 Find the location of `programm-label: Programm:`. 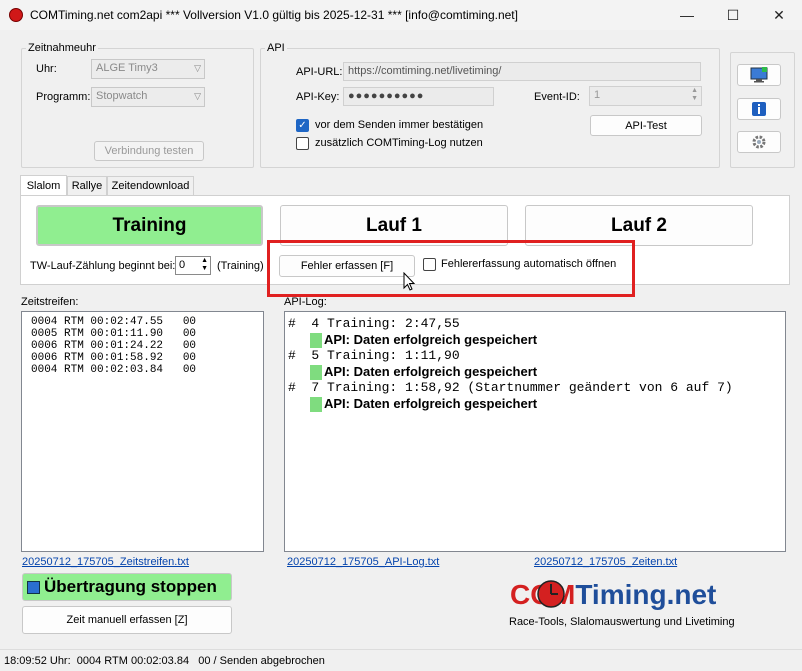

programm-label: Programm: is located at coordinates (63, 97).